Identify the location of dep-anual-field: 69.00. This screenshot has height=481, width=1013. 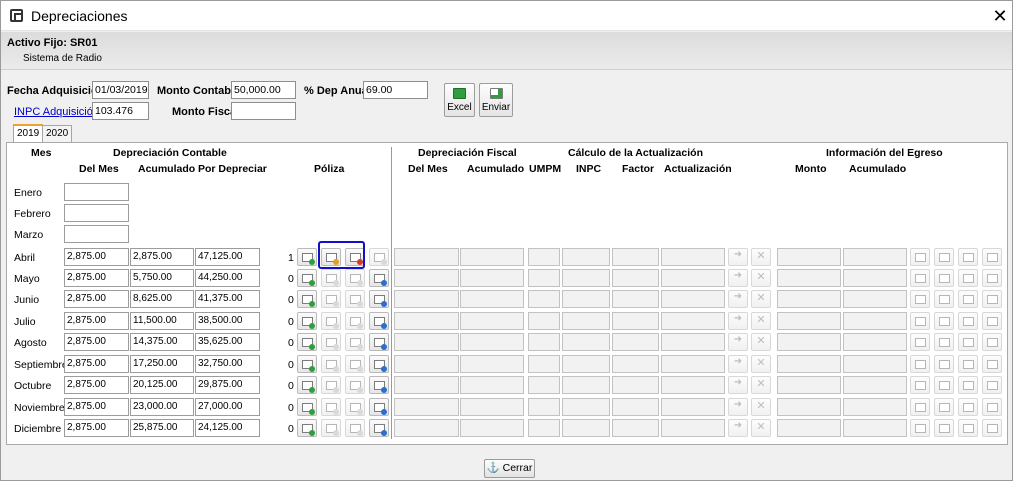
(395, 90).